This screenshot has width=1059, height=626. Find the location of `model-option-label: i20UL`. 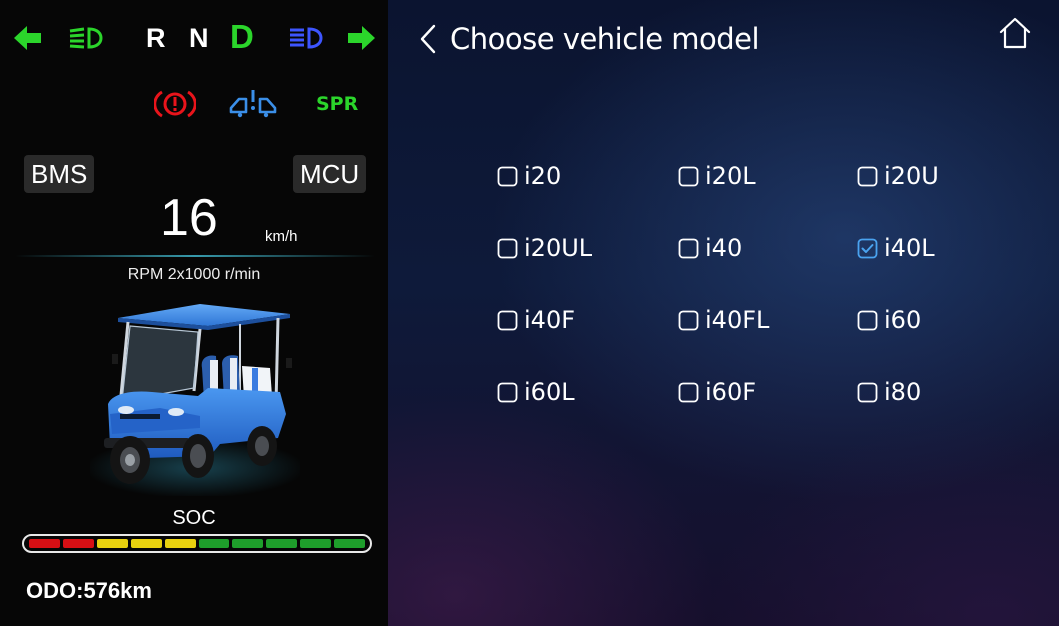

model-option-label: i20UL is located at coordinates (558, 248).